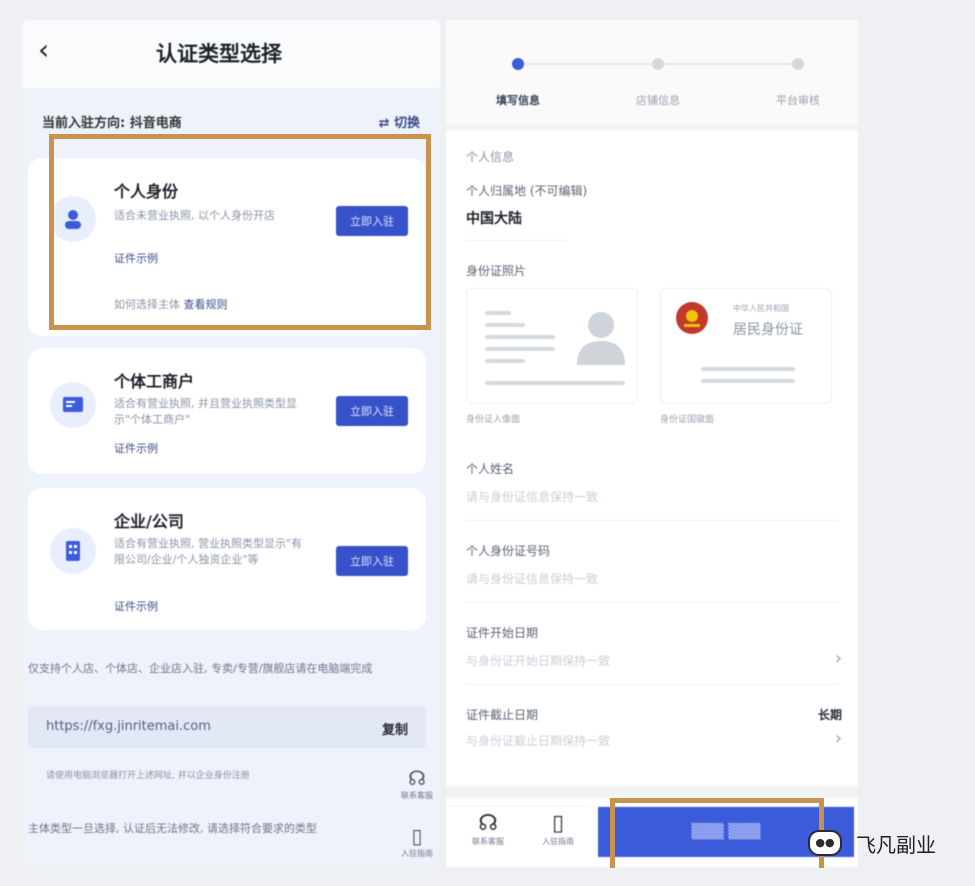 The image size is (975, 886). Describe the element at coordinates (761, 308) in the screenshot. I see `id-back-subtitle: 中华人民共和国` at that location.